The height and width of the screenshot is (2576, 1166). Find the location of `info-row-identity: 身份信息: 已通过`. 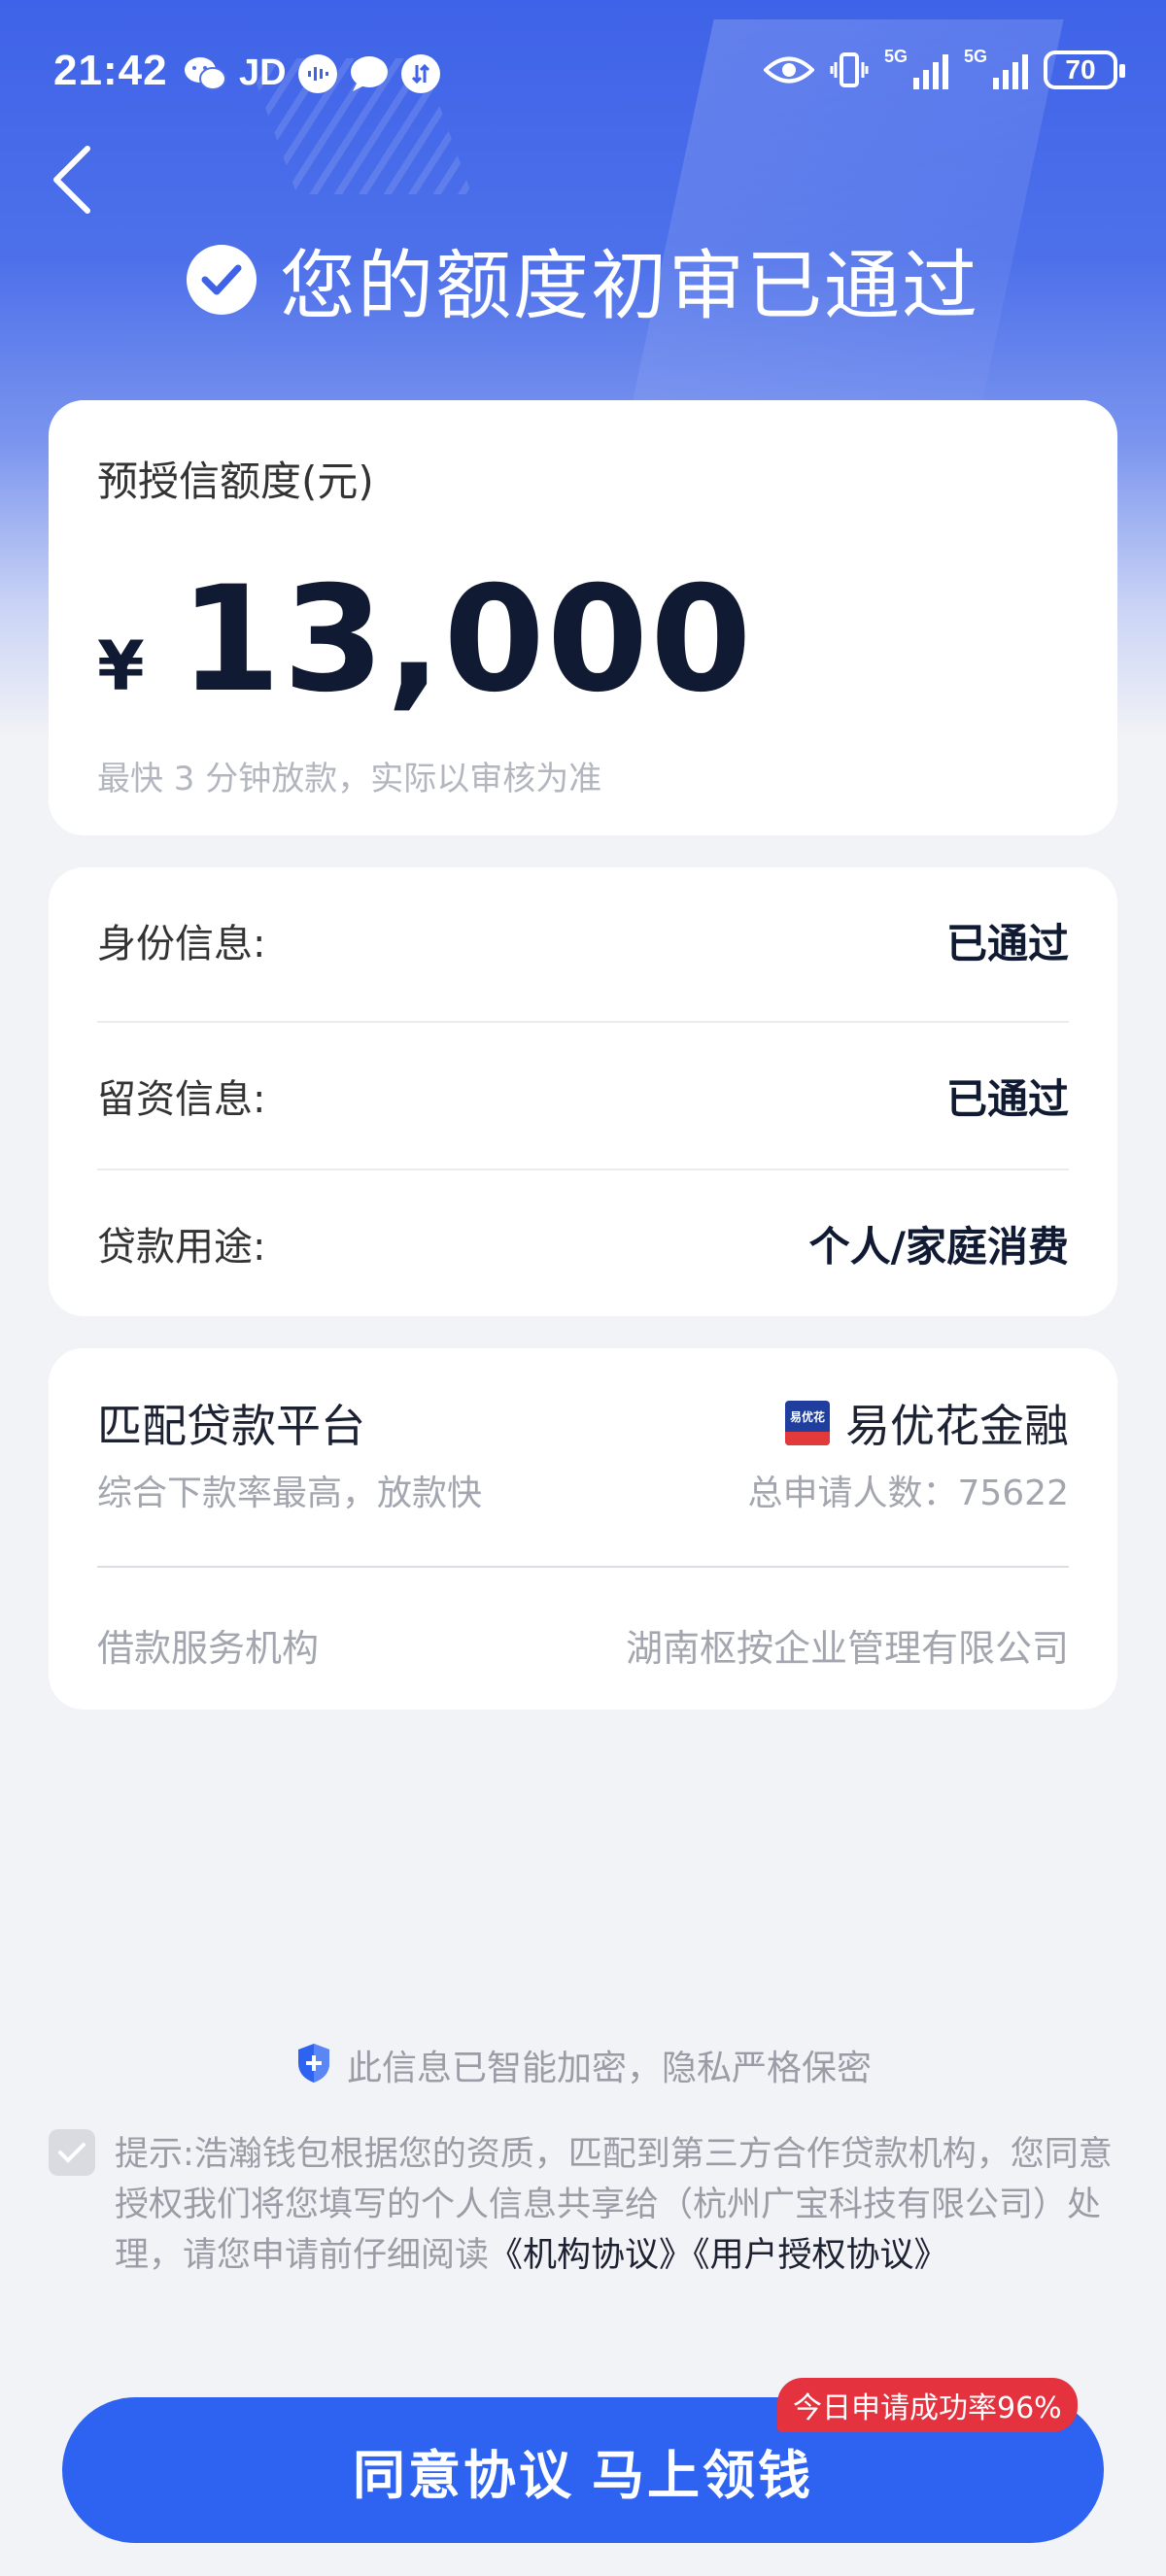

info-row-identity: 身份信息: 已通过 is located at coordinates (583, 940).